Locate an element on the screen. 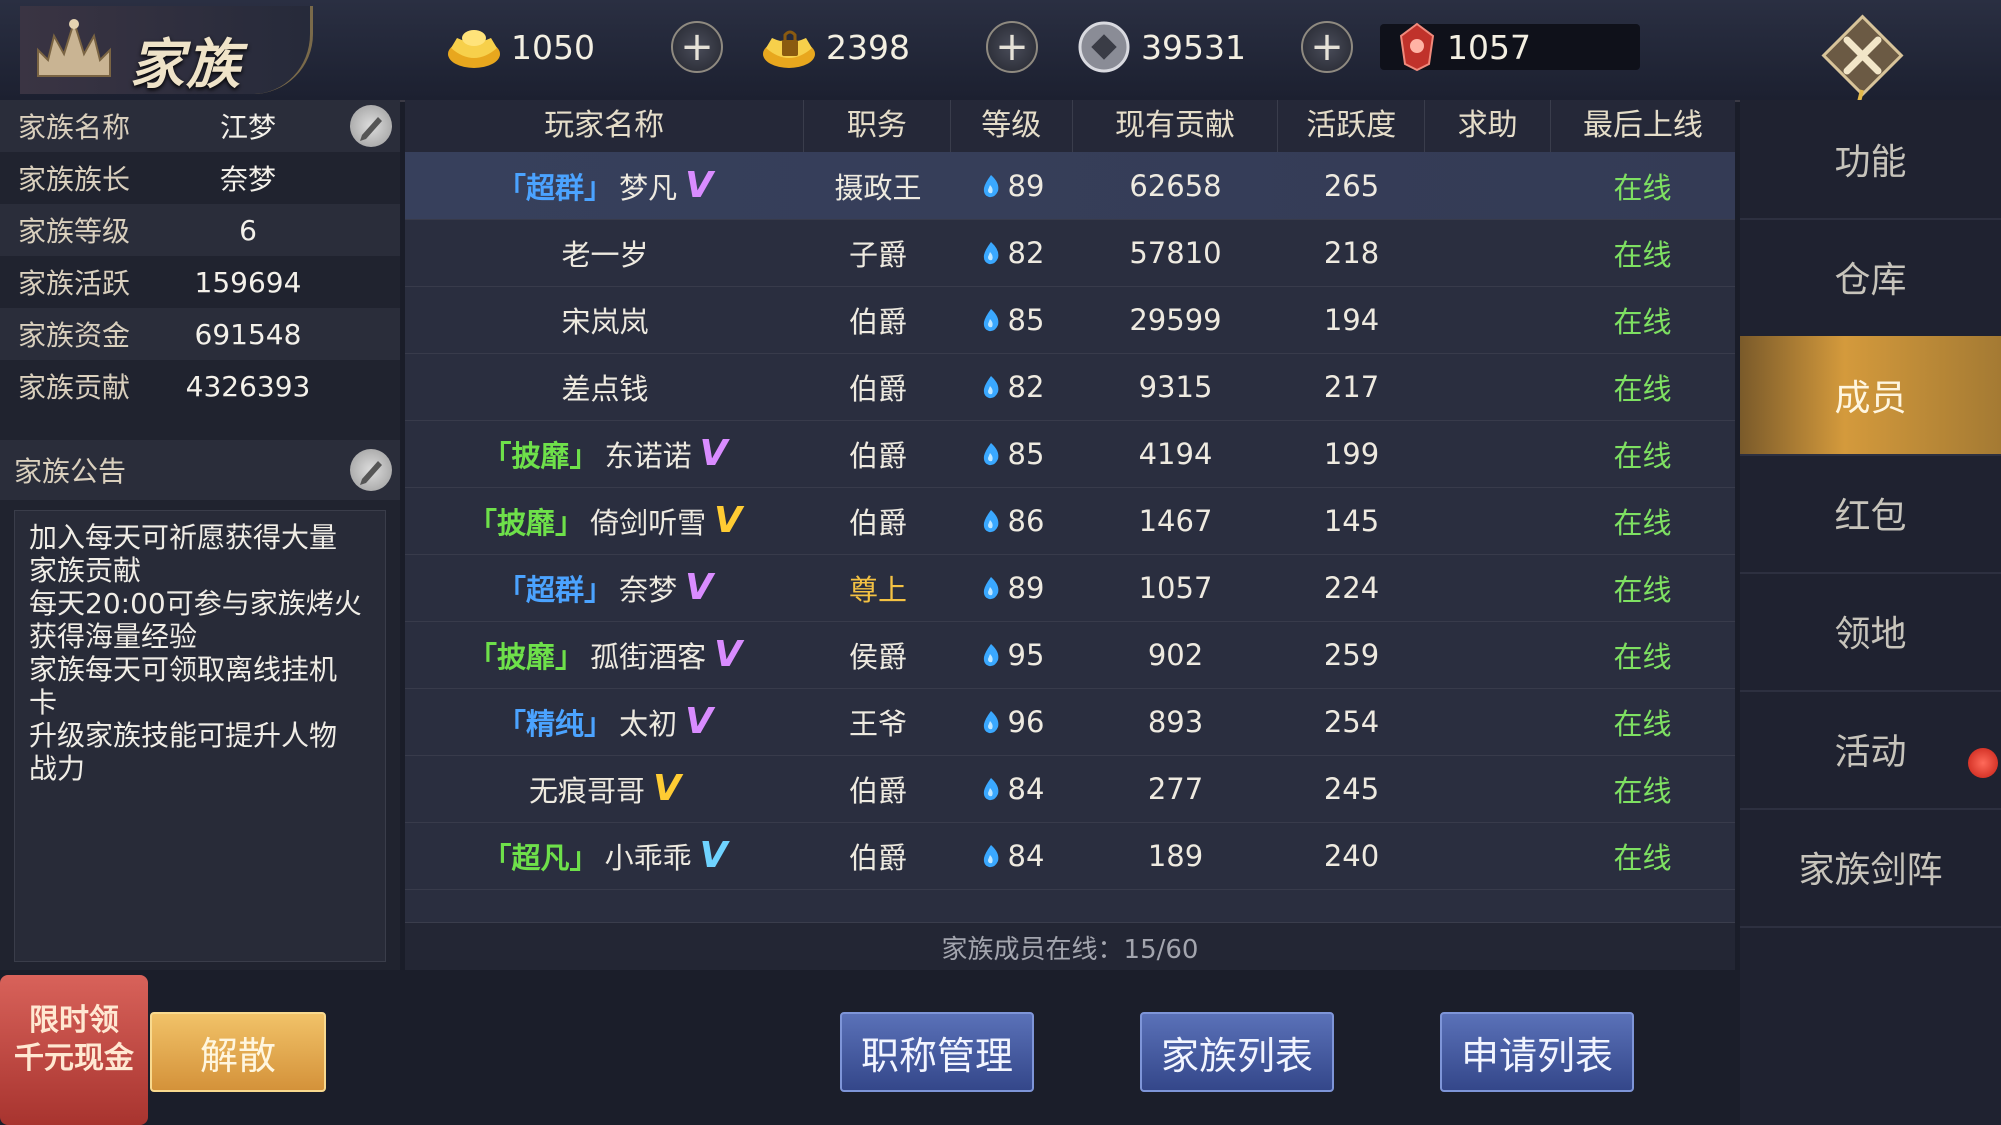  table-row: 「超凡」 小乖乖 V 伯爵 84 189 240 在线 is located at coordinates (1070, 856).